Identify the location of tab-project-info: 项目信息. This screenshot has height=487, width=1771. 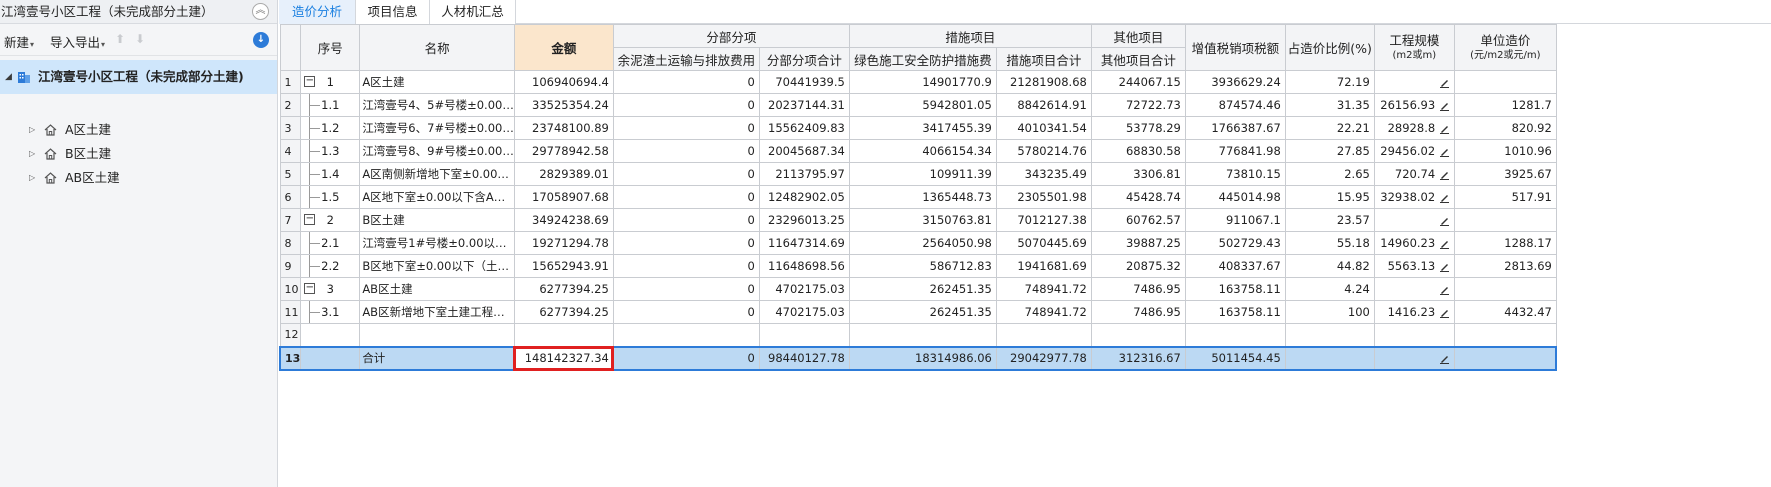
(393, 12).